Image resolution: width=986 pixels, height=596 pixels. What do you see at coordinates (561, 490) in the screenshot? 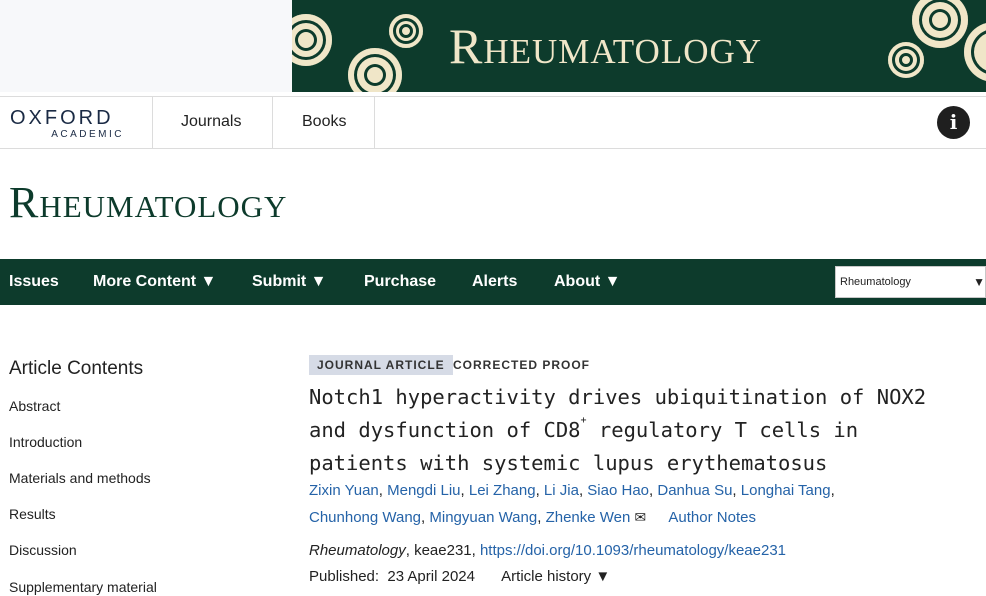
I see `author-link: Li Jia` at bounding box center [561, 490].